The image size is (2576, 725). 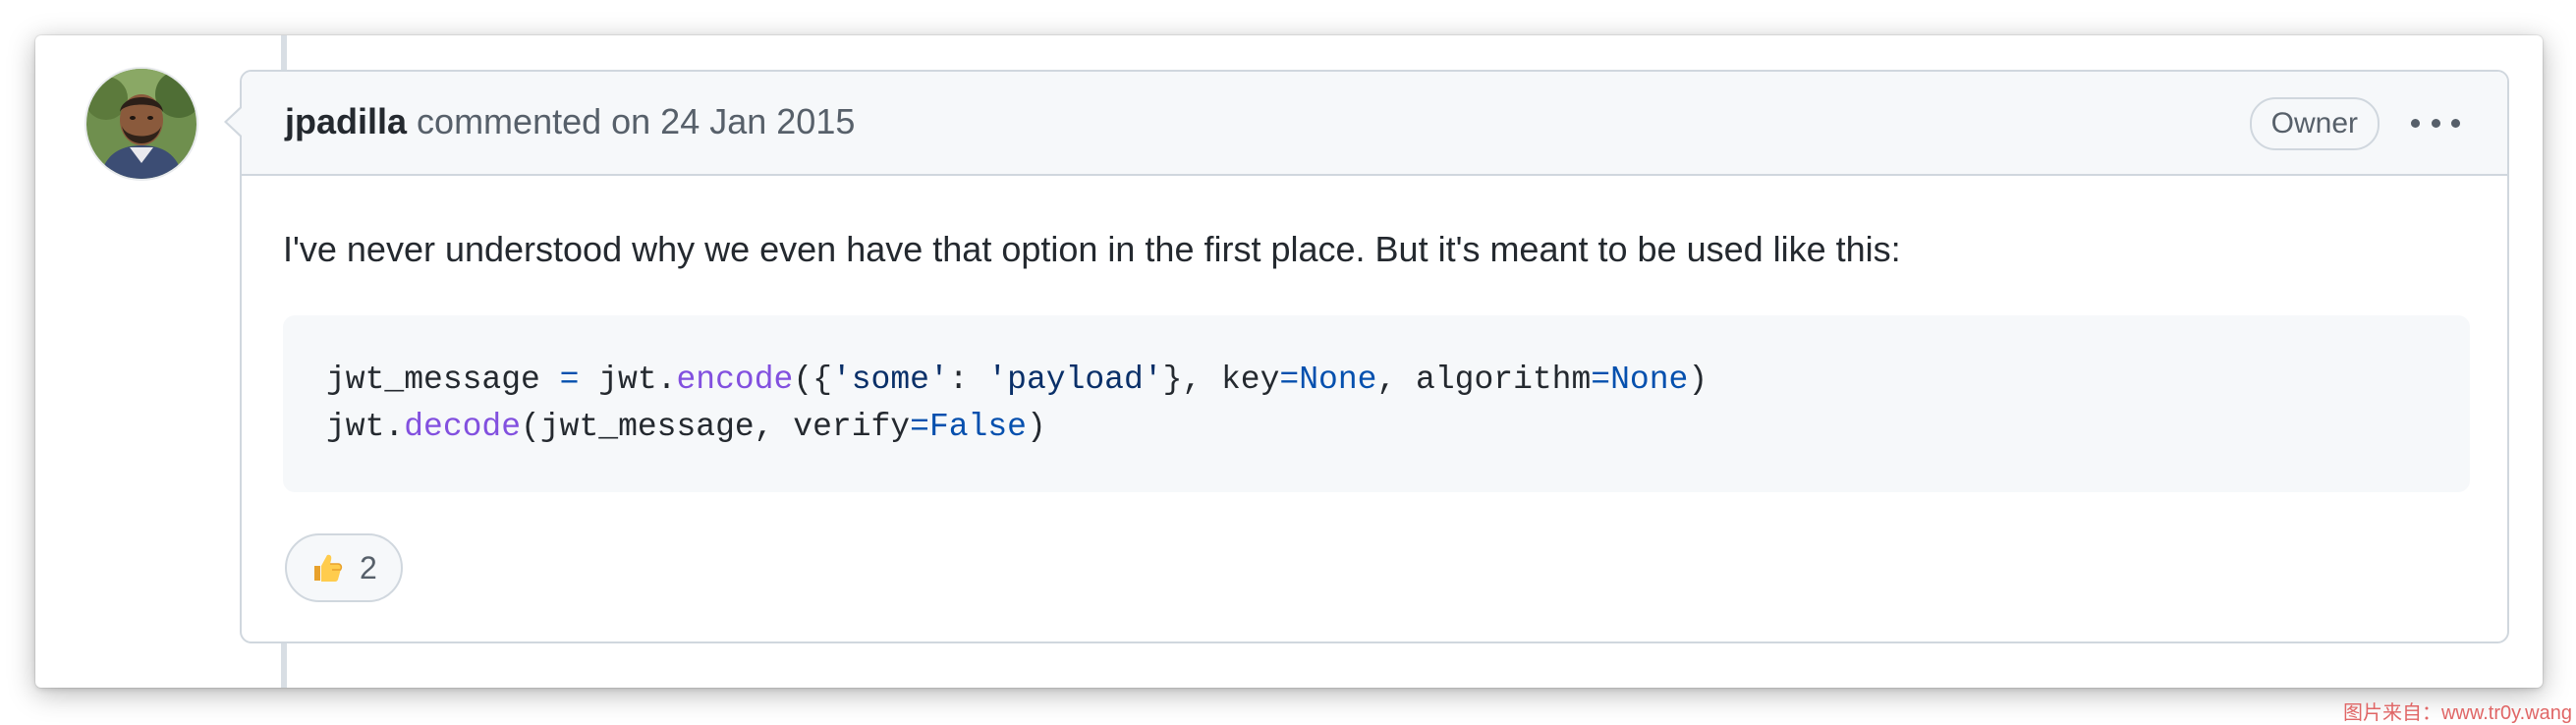 What do you see at coordinates (234, 122) in the screenshot?
I see `comment-pointer-fill` at bounding box center [234, 122].